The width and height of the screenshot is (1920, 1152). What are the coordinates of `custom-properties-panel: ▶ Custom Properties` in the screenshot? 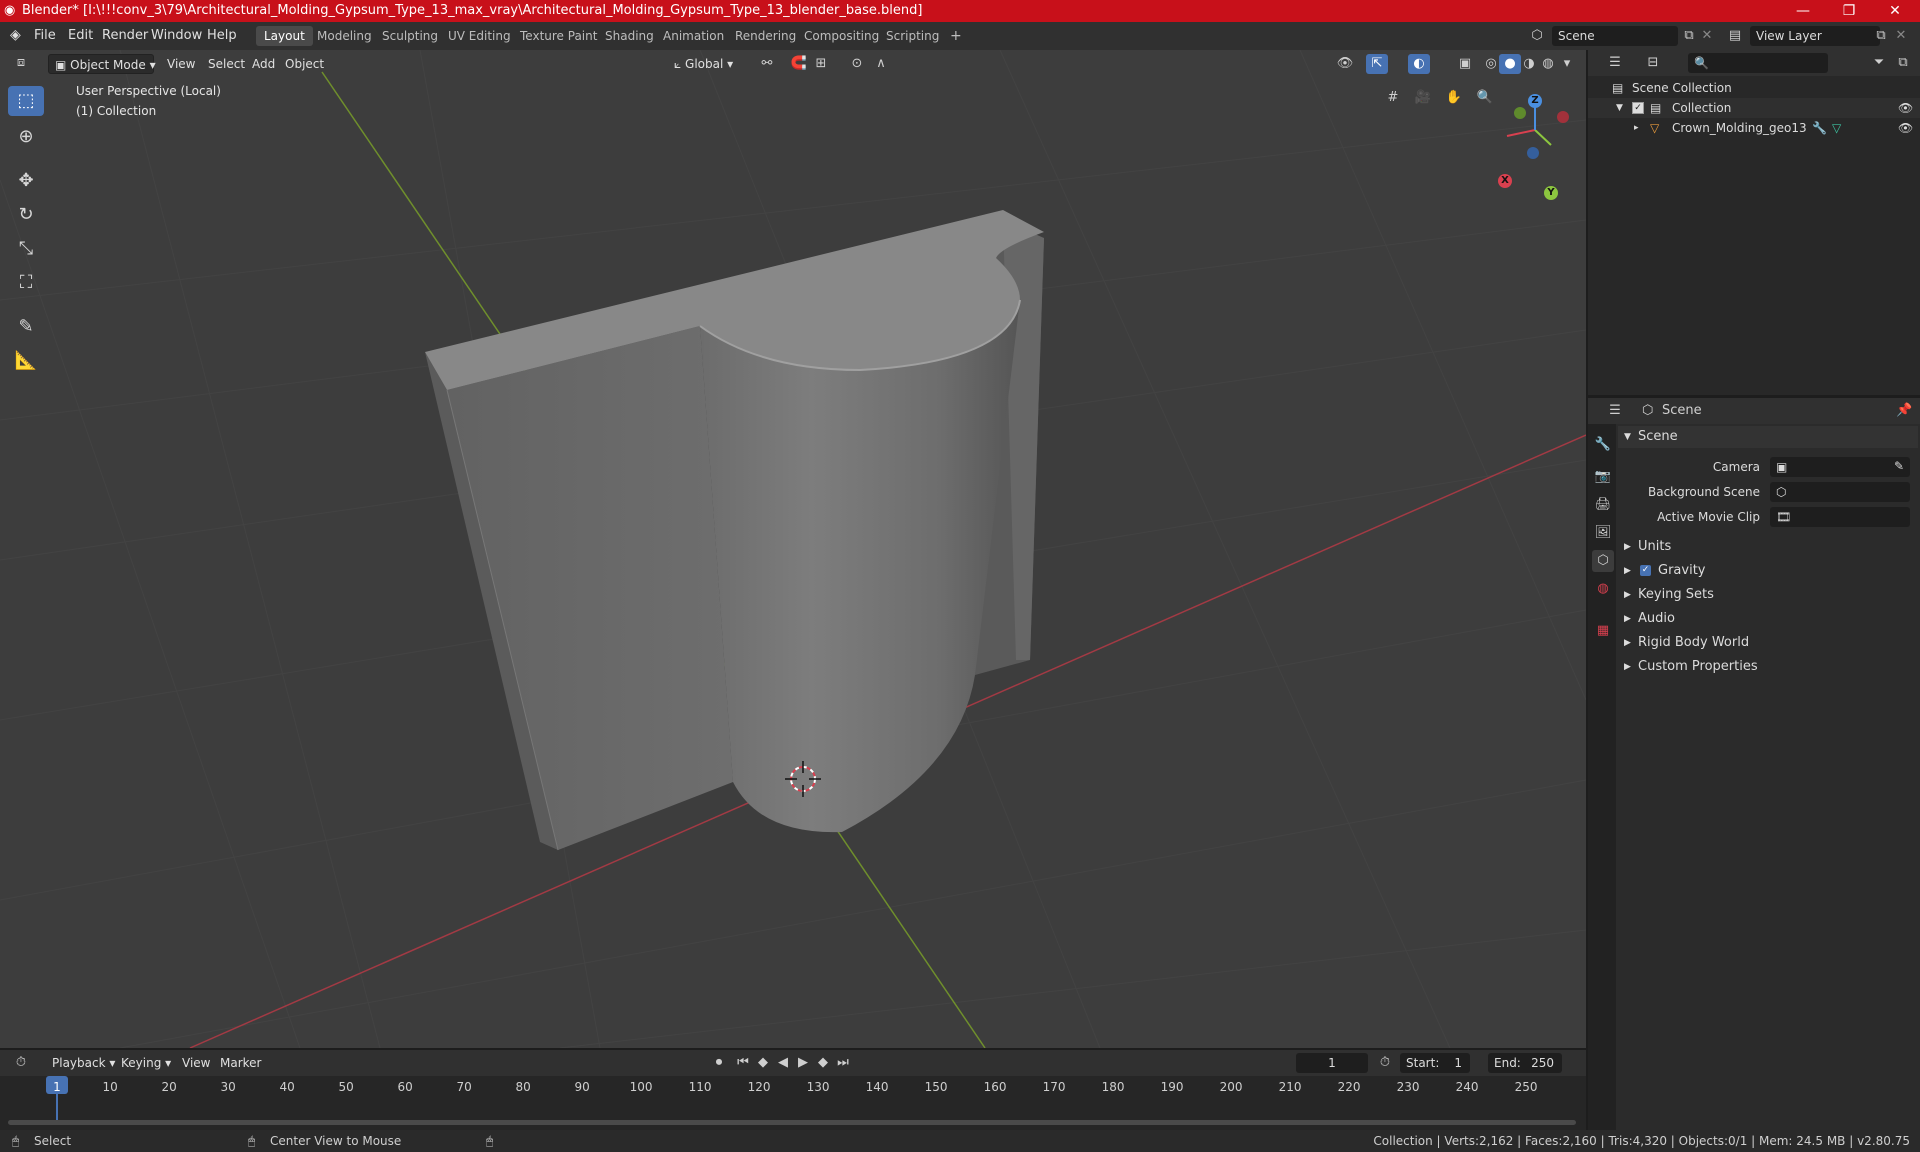 It's located at (1768, 667).